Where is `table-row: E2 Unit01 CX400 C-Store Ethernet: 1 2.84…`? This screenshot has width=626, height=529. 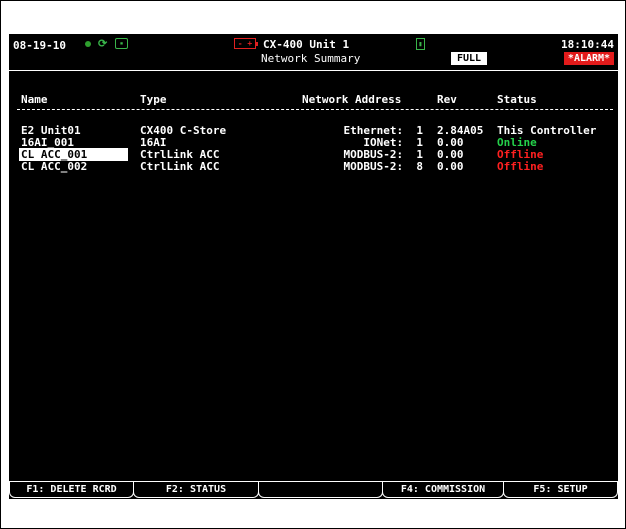
table-row: E2 Unit01 CX400 C-Store Ethernet: 1 2.84… is located at coordinates (313, 130).